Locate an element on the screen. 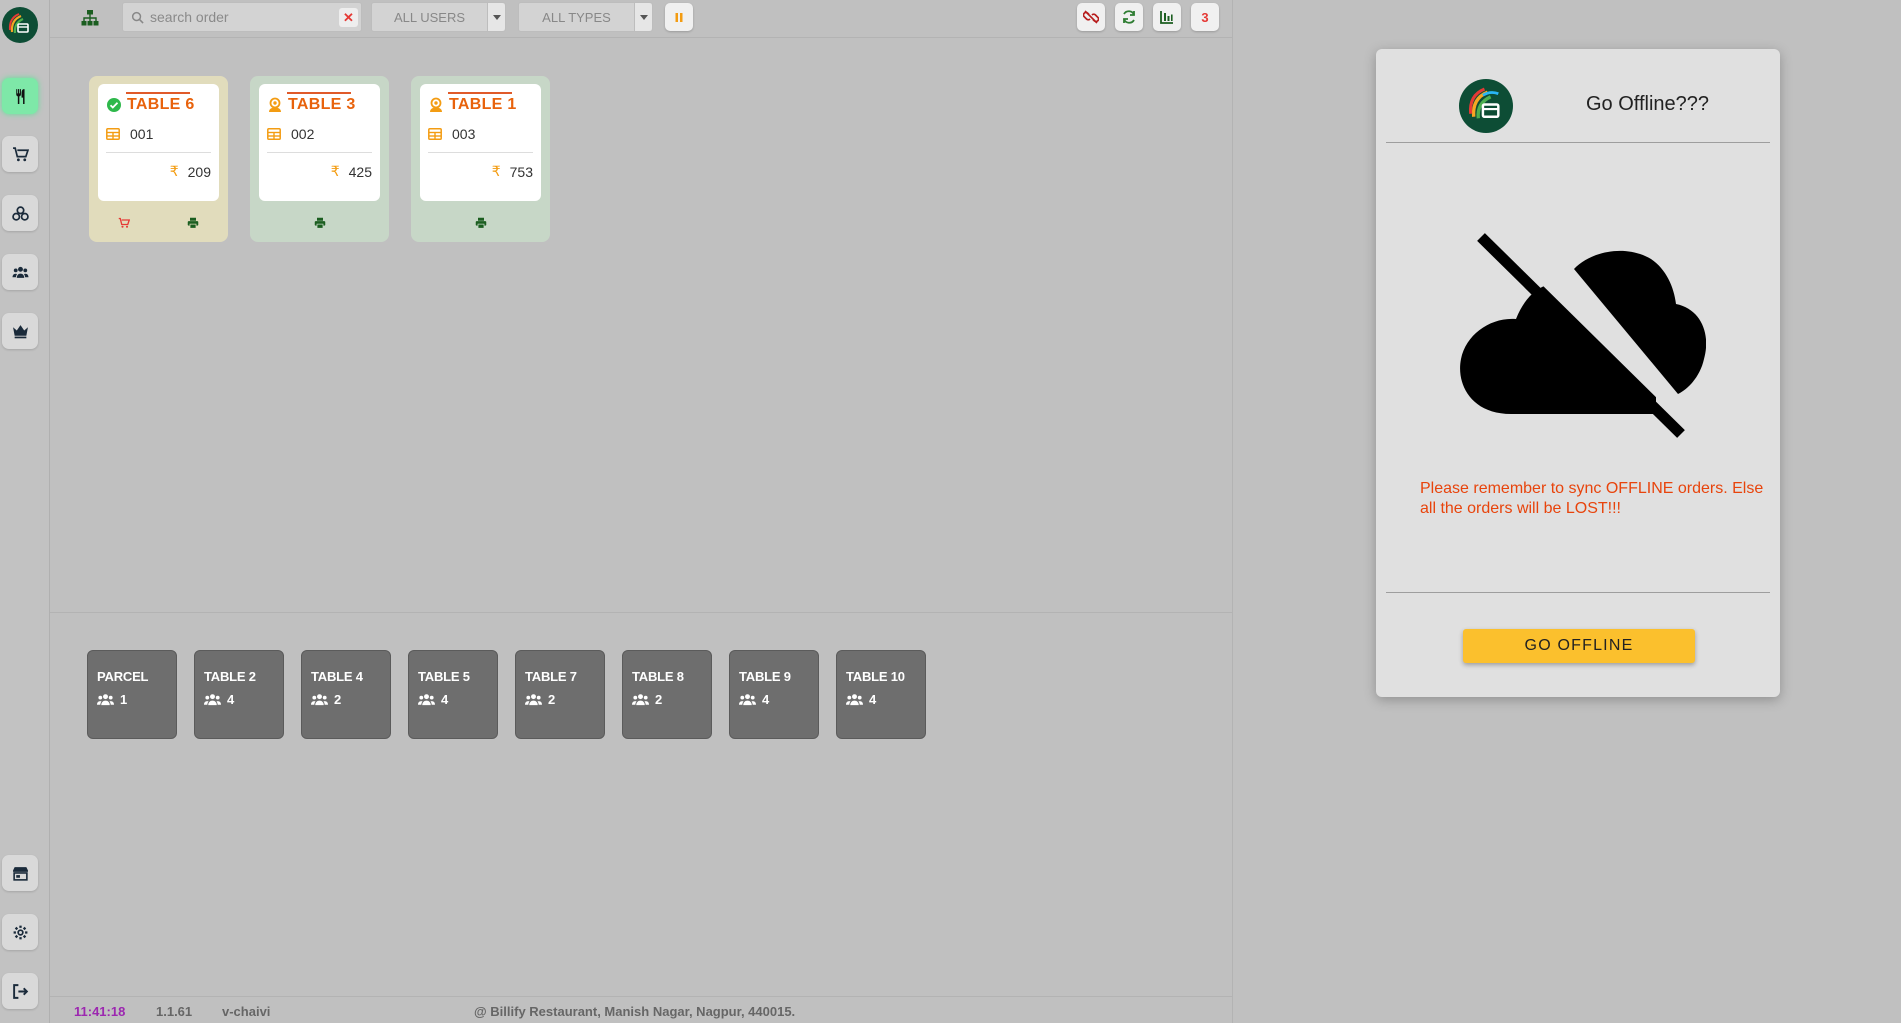  bar-chart-icon is located at coordinates (1166, 17).